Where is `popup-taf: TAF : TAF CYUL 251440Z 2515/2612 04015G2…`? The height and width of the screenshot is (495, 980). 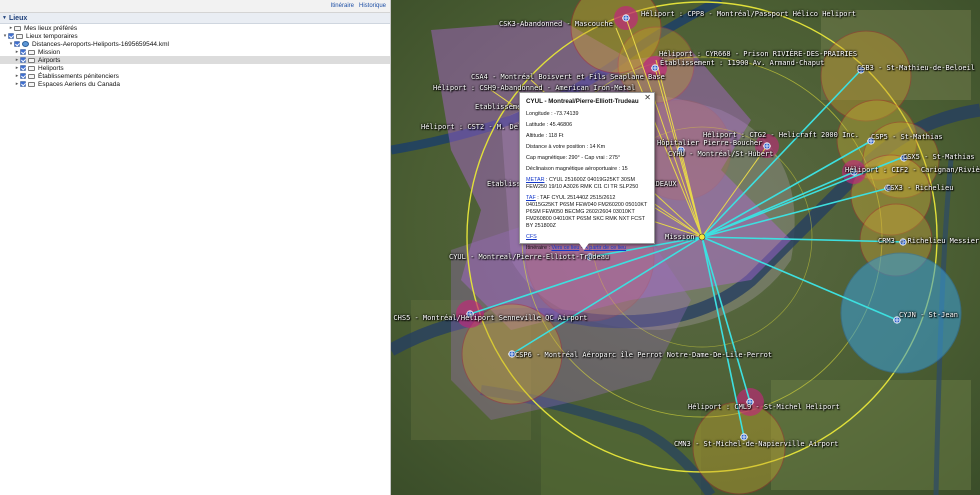
popup-taf: TAF : TAF CYUL 251440Z 2515/2612 04015G2… is located at coordinates (587, 212).